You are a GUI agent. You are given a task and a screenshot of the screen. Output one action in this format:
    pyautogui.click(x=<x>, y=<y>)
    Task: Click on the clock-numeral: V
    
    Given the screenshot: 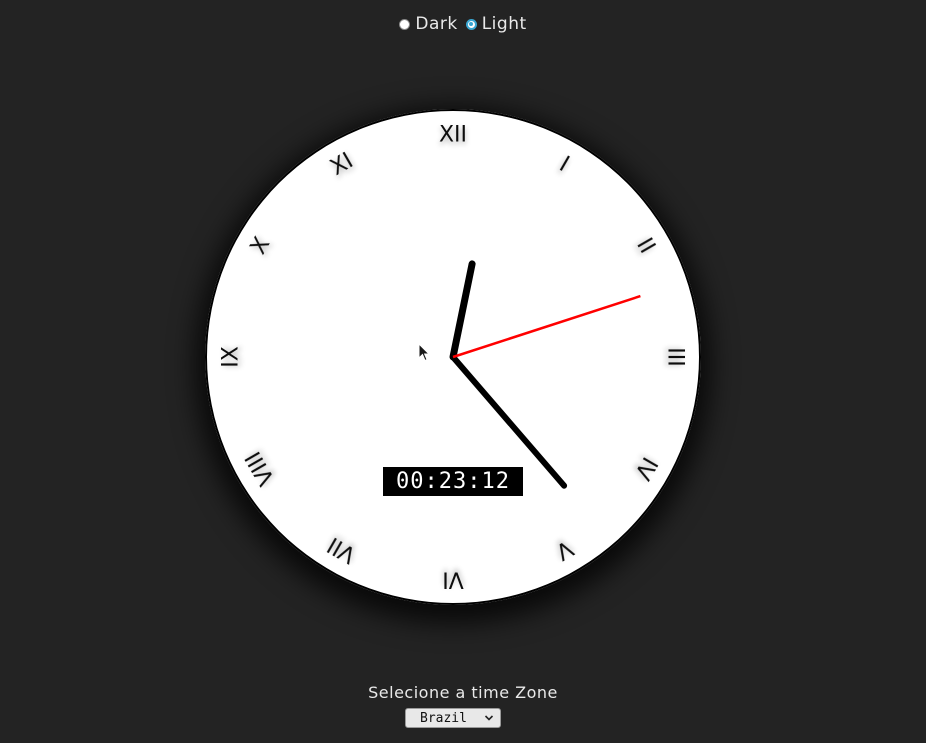 What is the action you would take?
    pyautogui.click(x=564, y=549)
    